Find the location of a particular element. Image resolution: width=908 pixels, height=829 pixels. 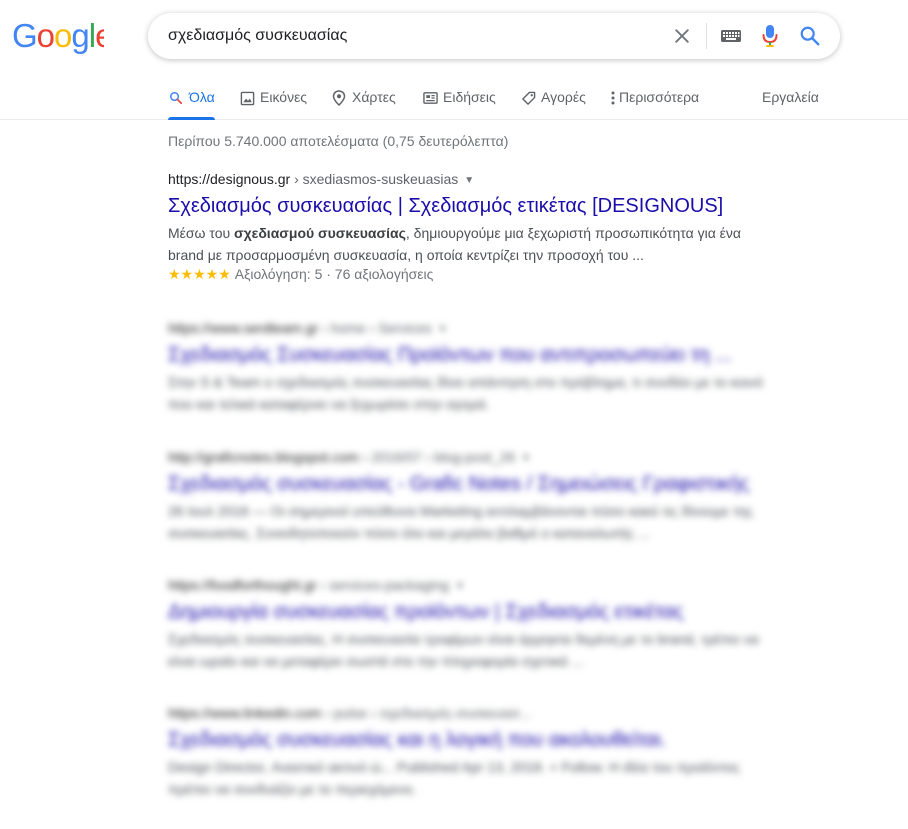

snippet-highlight: σχεδιασμού συσκευασίας is located at coordinates (320, 233).